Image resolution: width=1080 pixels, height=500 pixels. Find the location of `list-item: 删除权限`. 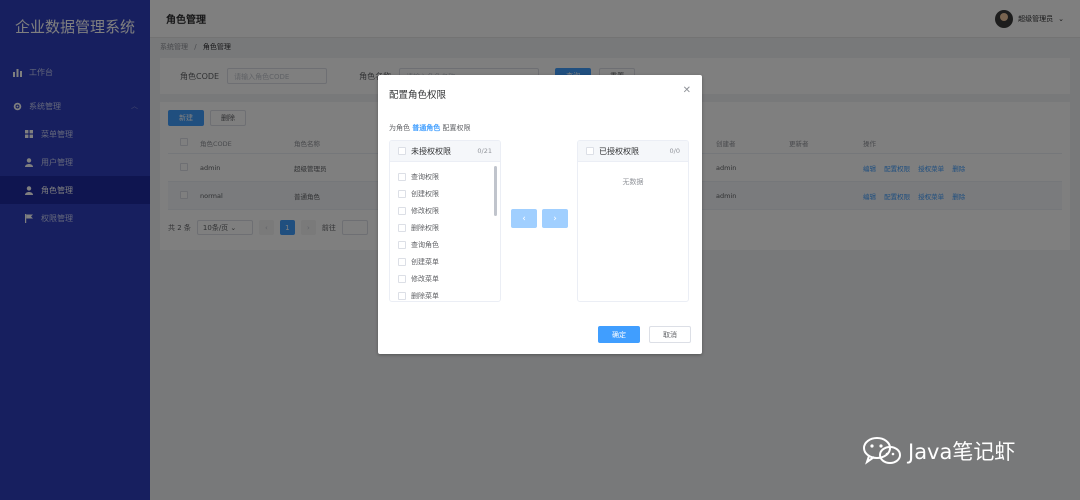

list-item: 删除权限 is located at coordinates (445, 227).